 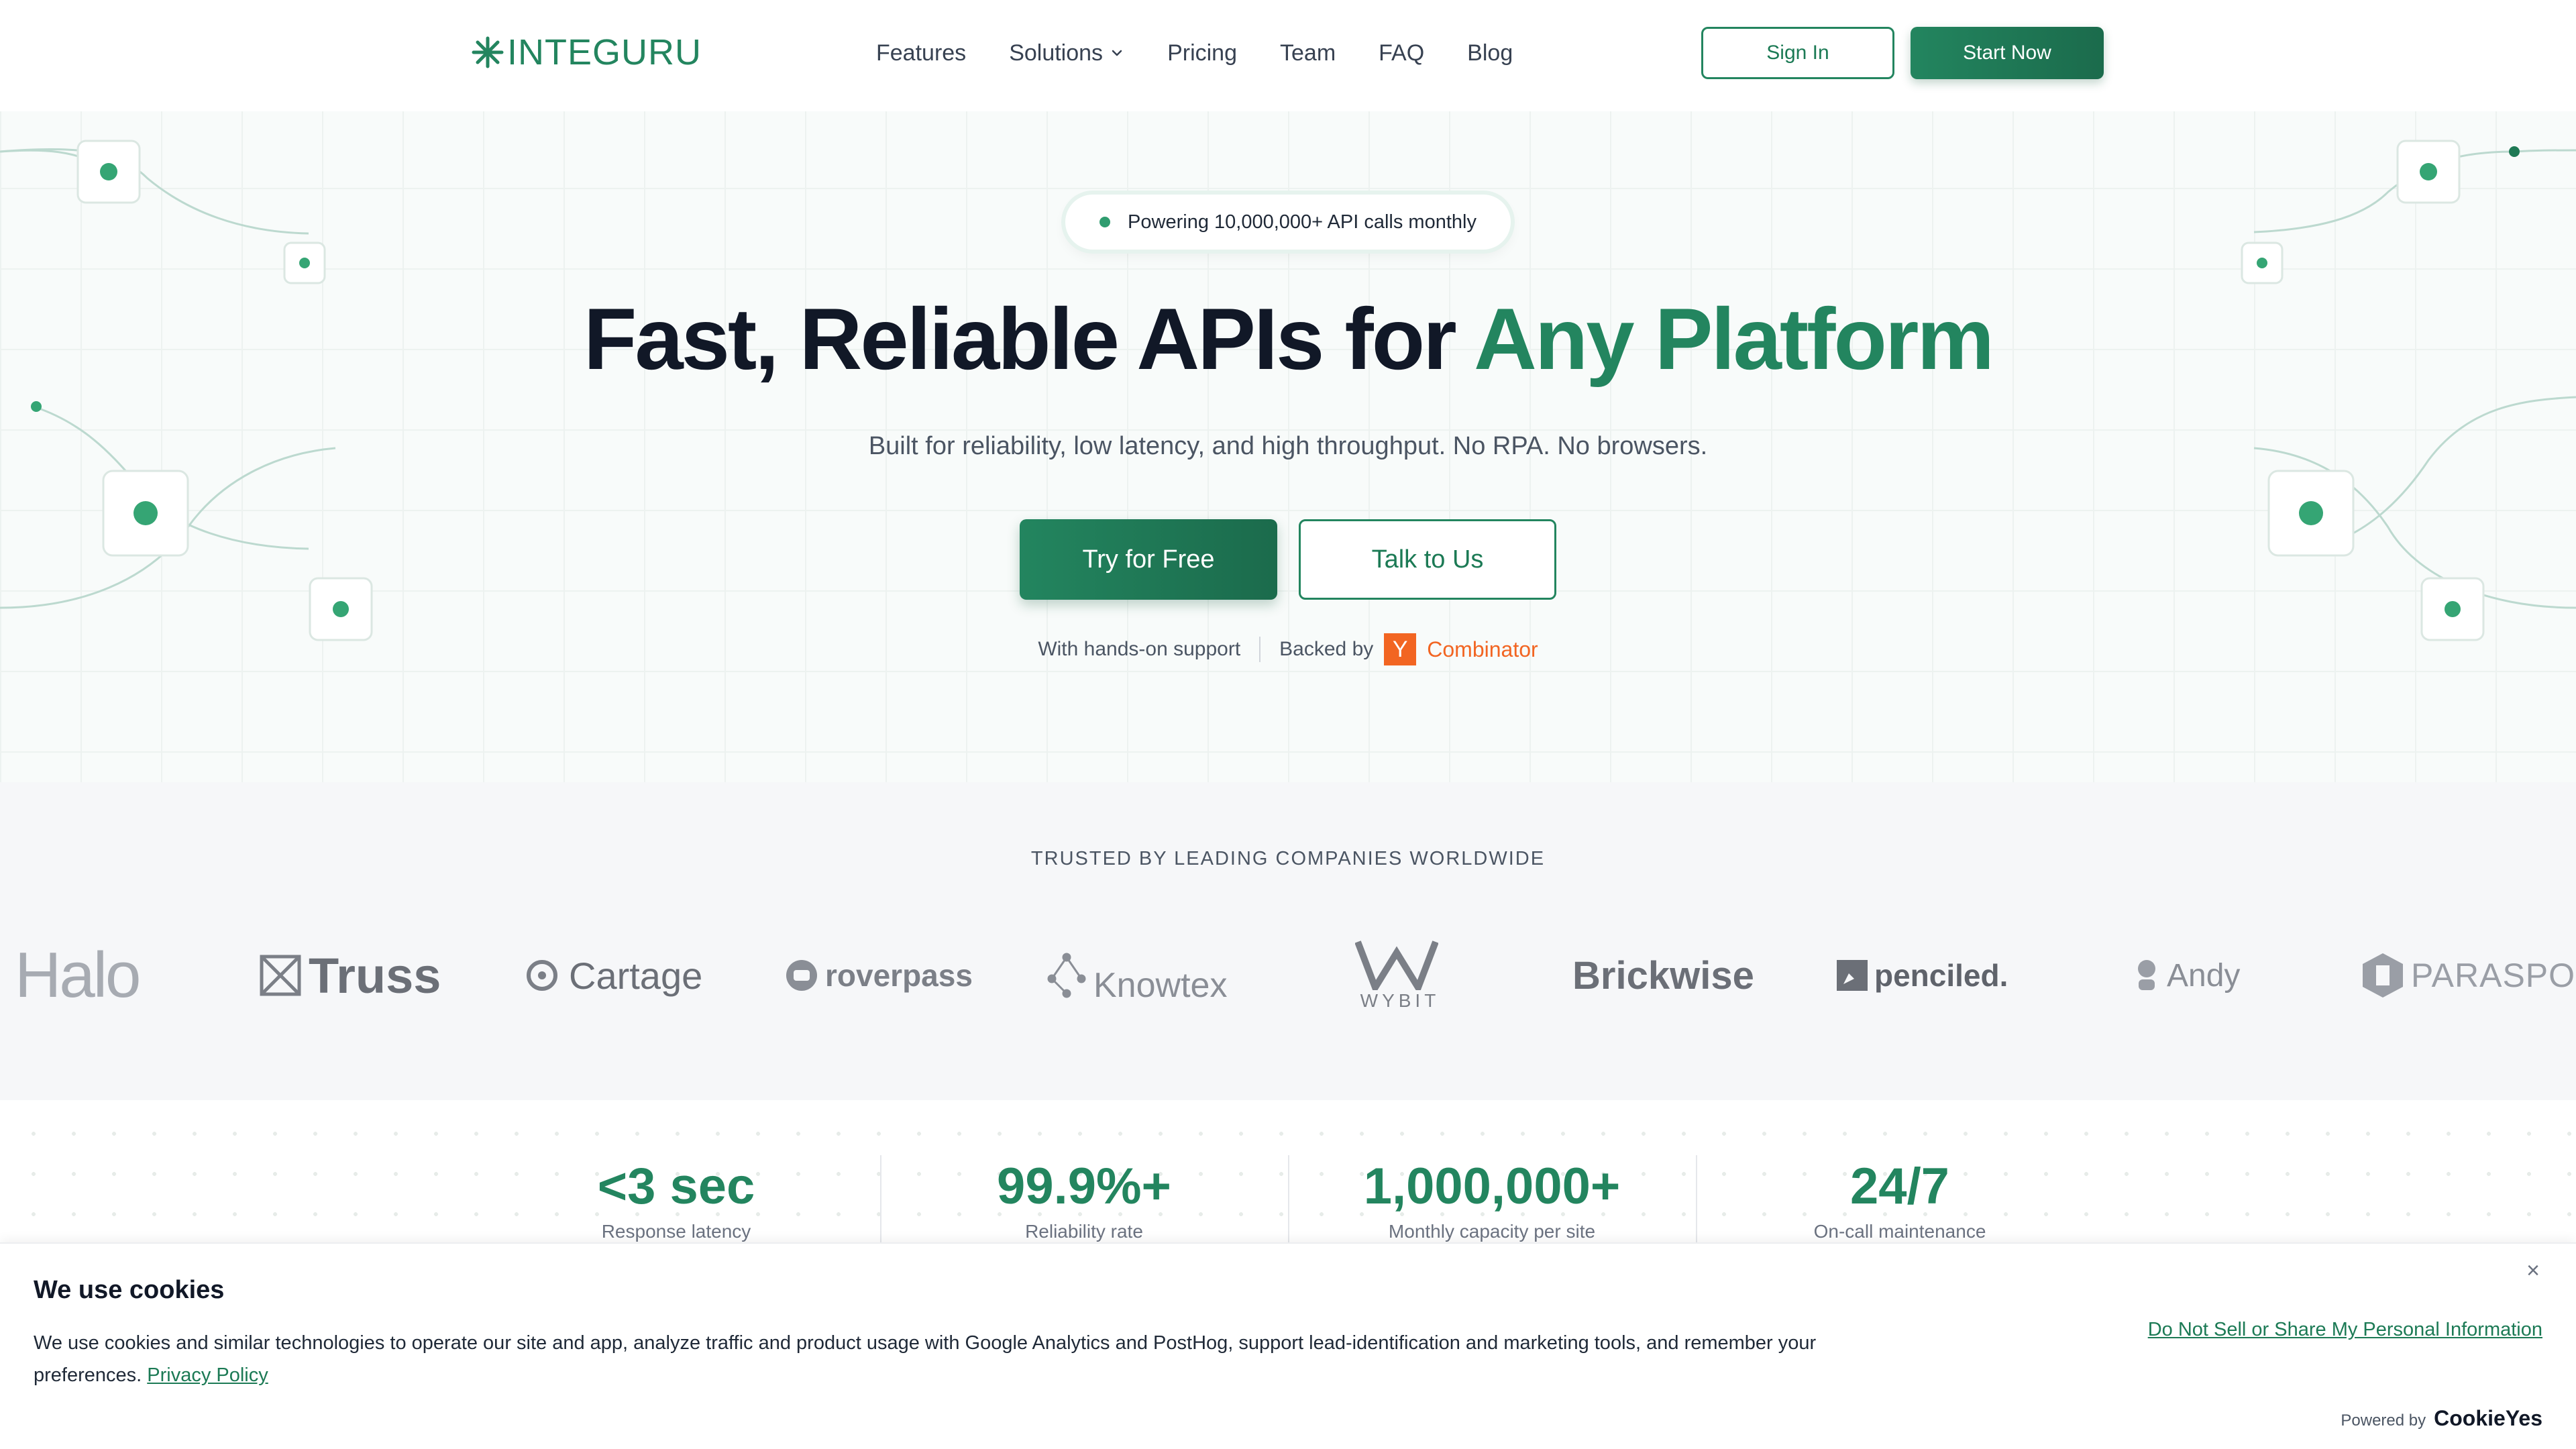 I want to click on nav-team: Team, so click(x=1308, y=53).